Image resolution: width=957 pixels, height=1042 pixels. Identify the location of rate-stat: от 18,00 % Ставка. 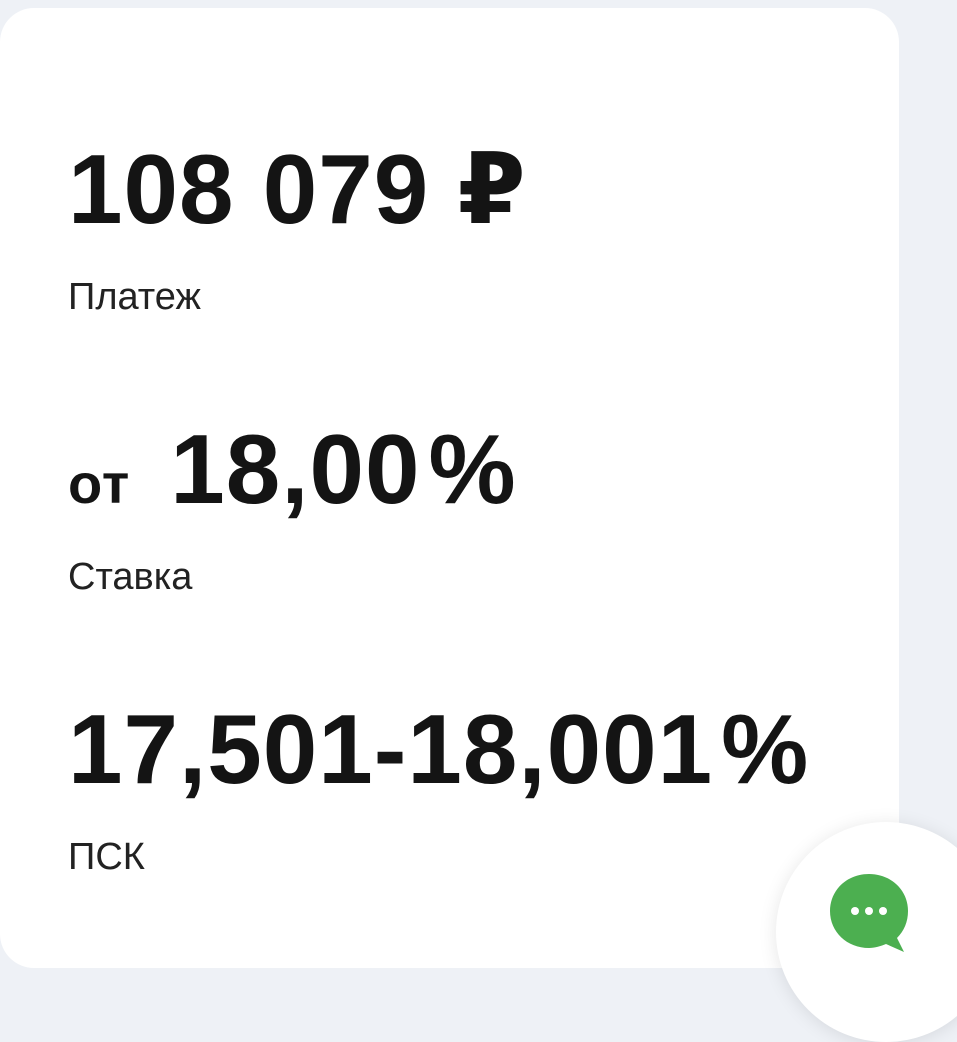
(292, 508).